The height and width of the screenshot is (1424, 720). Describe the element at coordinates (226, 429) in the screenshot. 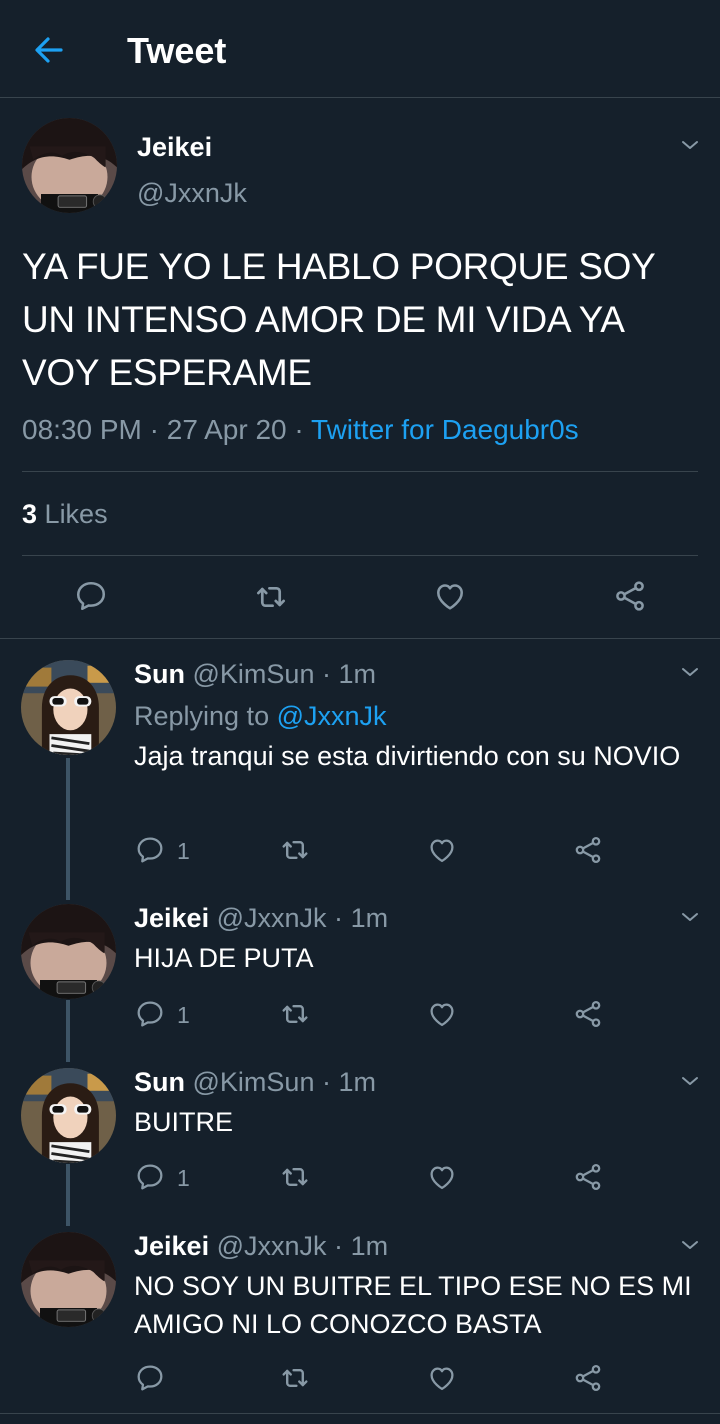

I see `tweet-date: 27 Apr 20` at that location.